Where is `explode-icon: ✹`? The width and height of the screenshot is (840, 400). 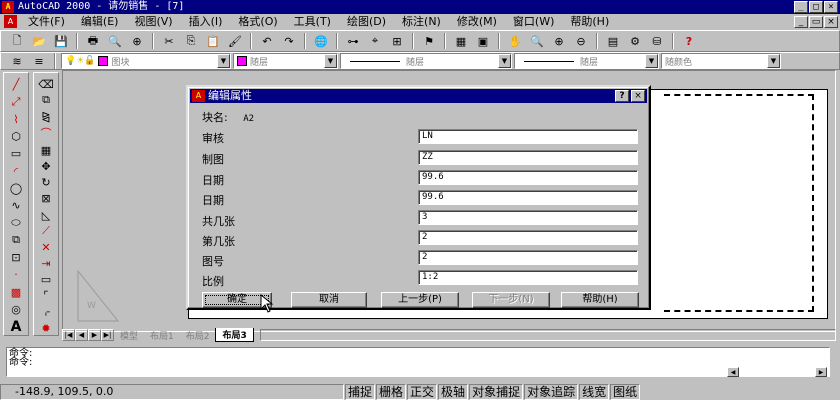
explode-icon: ✹ is located at coordinates (46, 328).